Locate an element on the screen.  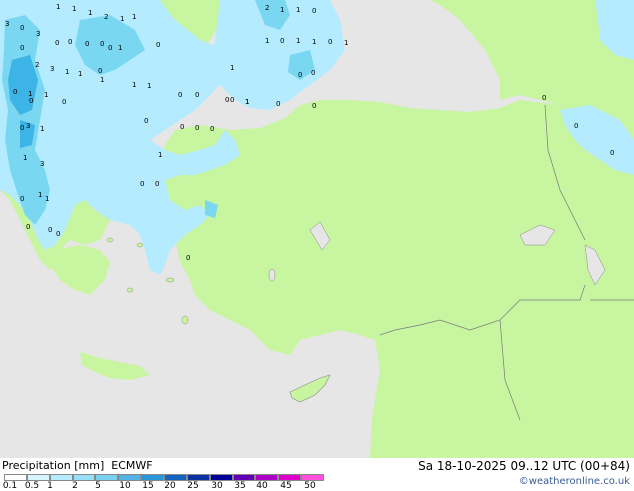
precip-color-scale is located at coordinates (164, 477).